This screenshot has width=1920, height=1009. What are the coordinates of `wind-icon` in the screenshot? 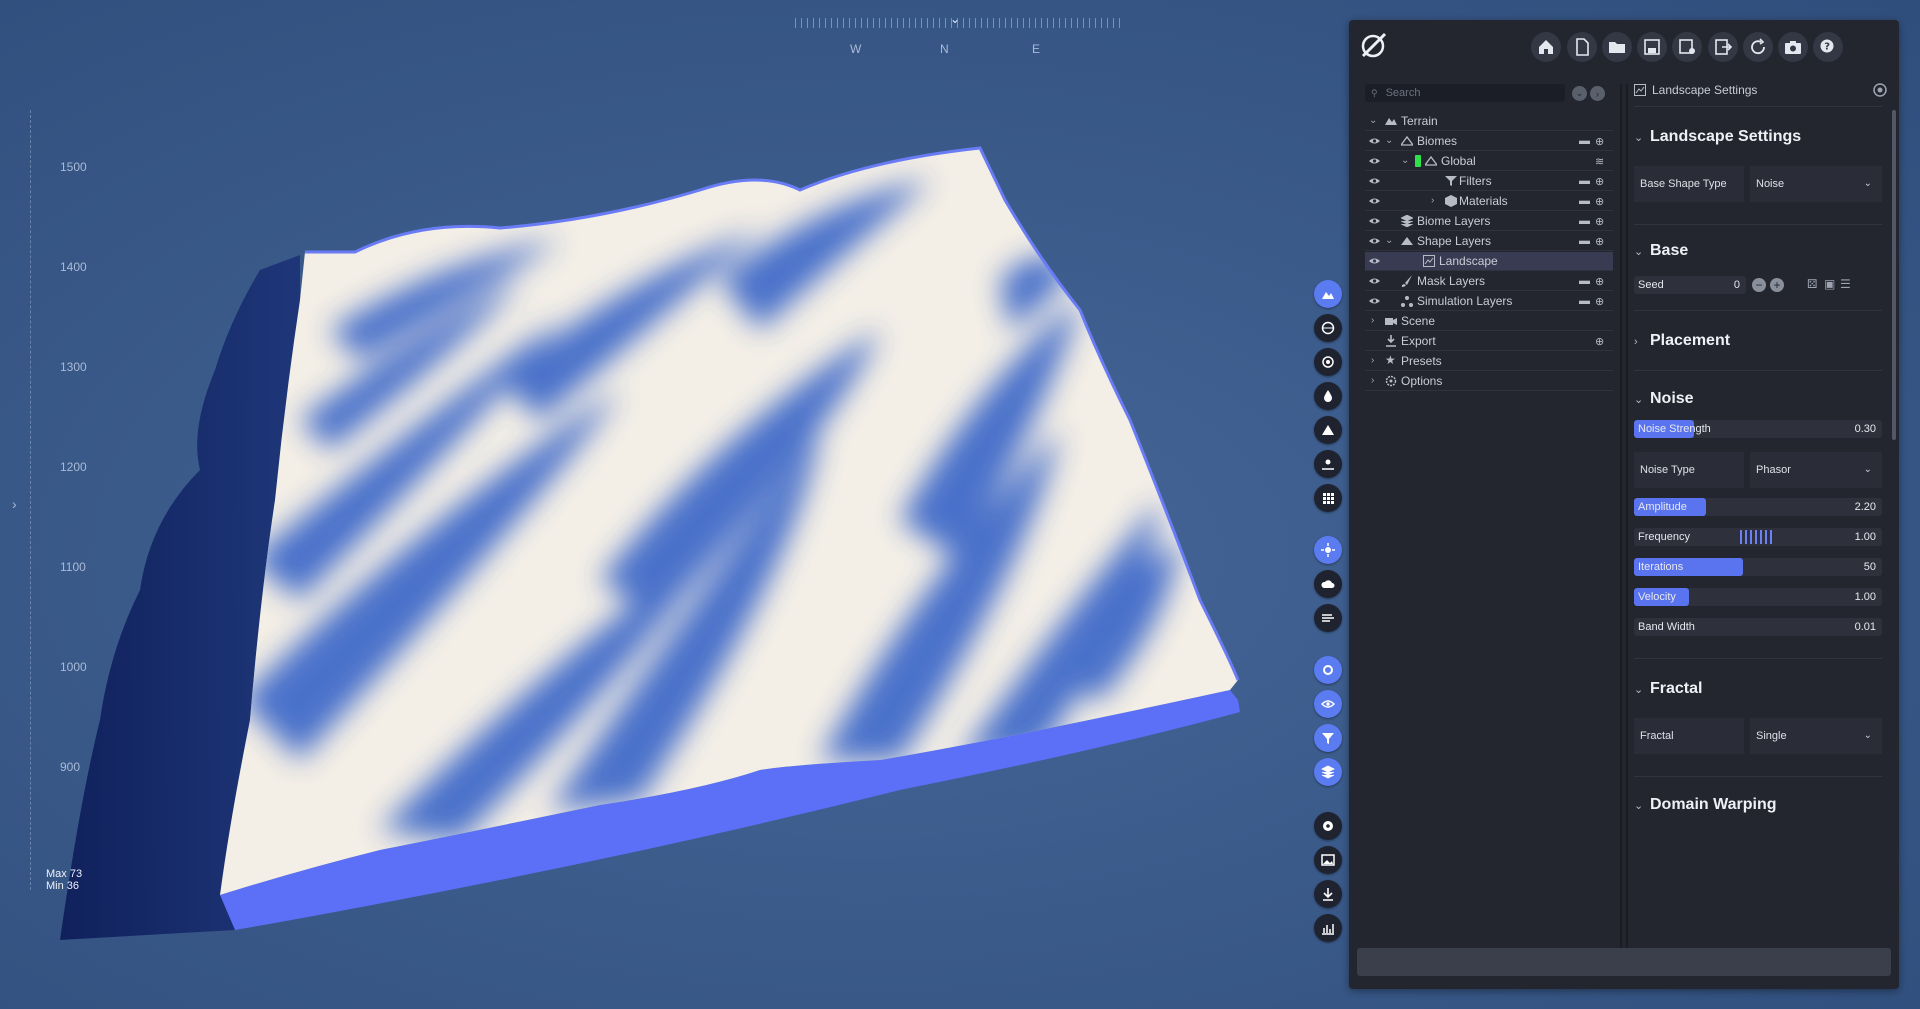 It's located at (1328, 618).